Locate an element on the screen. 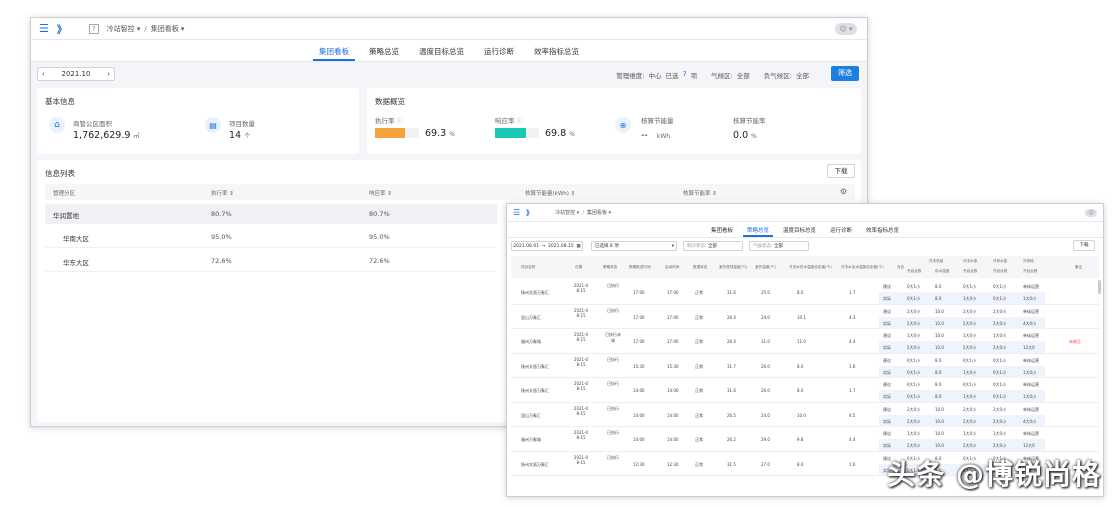 This screenshot has width=1119, height=507. cell-dry: 25.0 is located at coordinates (765, 292).